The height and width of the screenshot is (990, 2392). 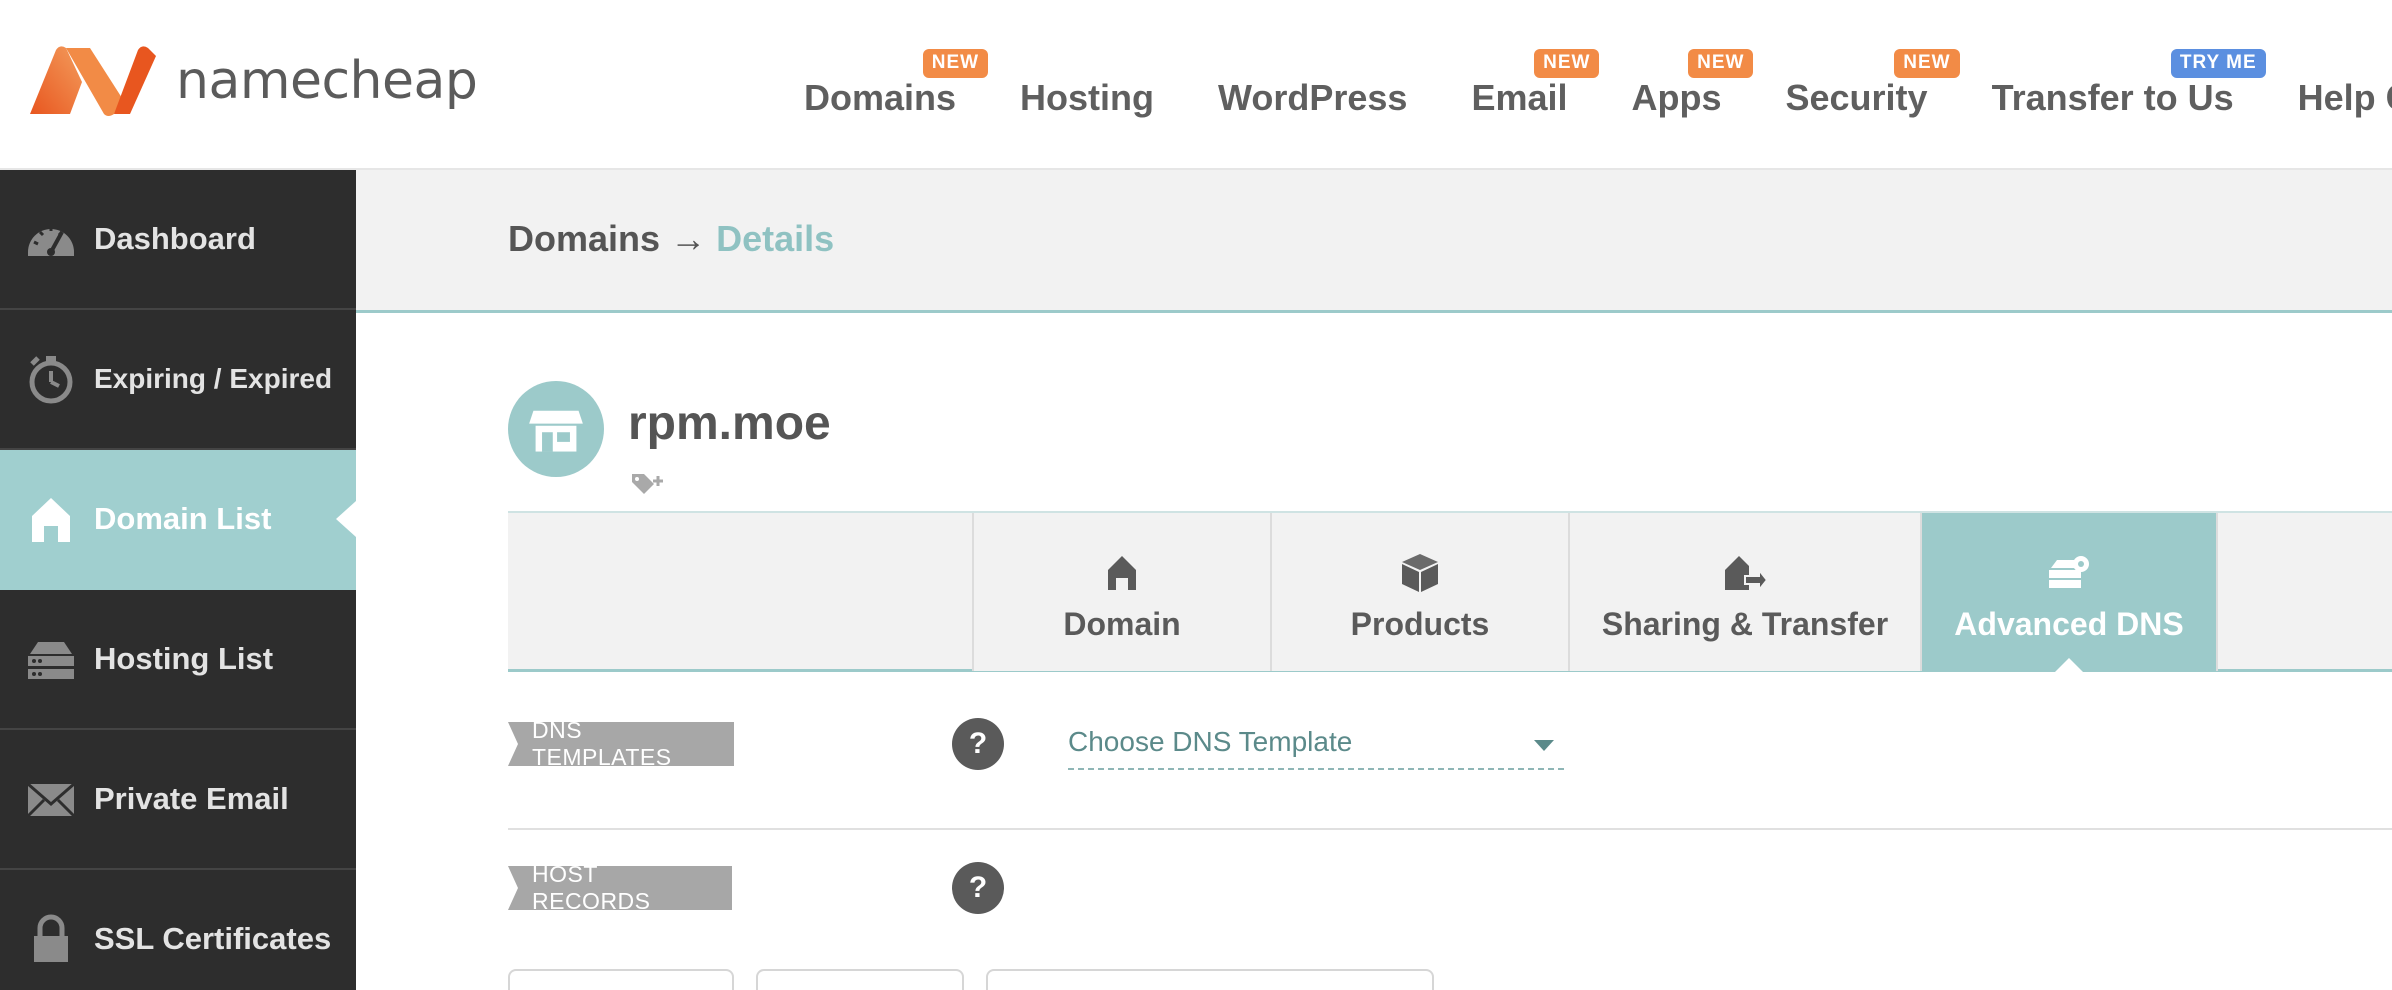 What do you see at coordinates (191, 798) in the screenshot?
I see `sidebar-item-label: Private Email` at bounding box center [191, 798].